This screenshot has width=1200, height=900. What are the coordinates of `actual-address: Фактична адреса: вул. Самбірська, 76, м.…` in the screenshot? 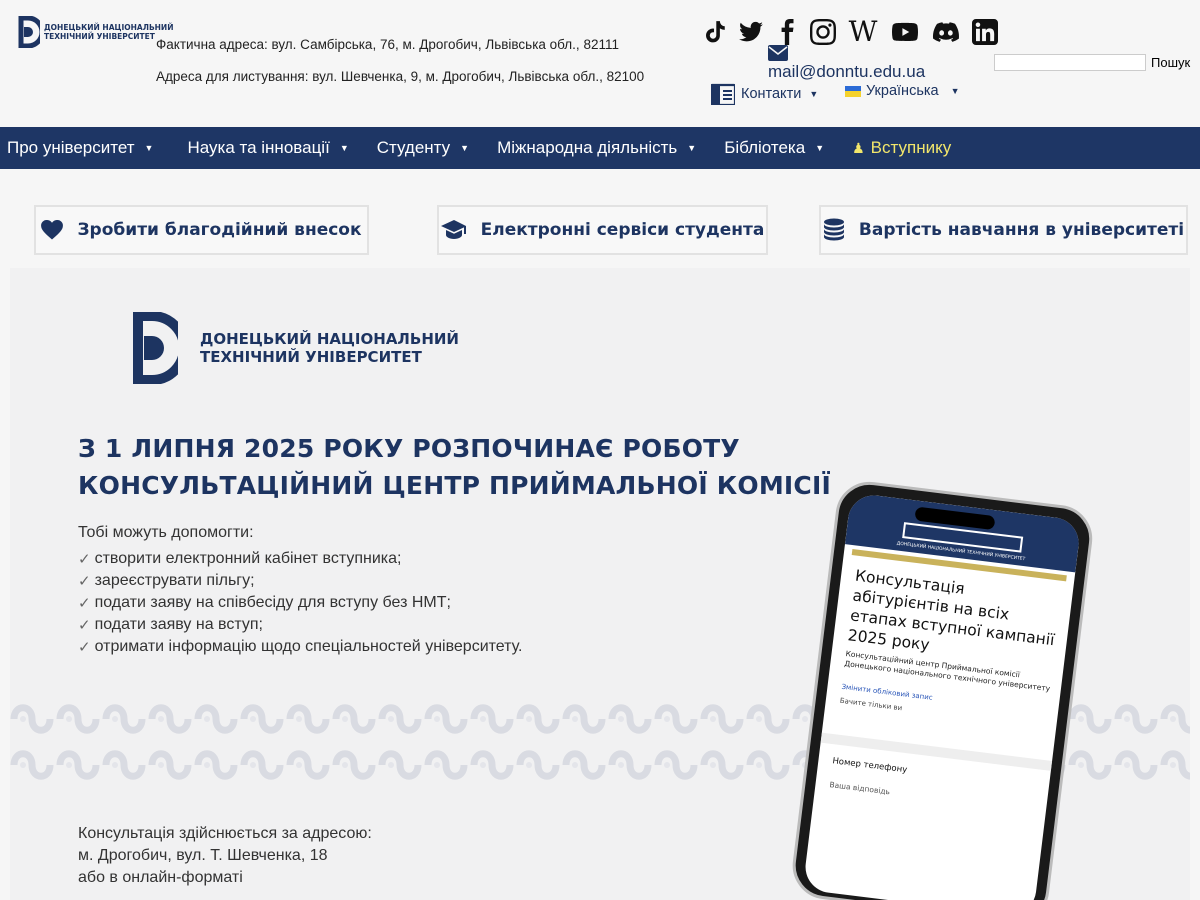 It's located at (387, 44).